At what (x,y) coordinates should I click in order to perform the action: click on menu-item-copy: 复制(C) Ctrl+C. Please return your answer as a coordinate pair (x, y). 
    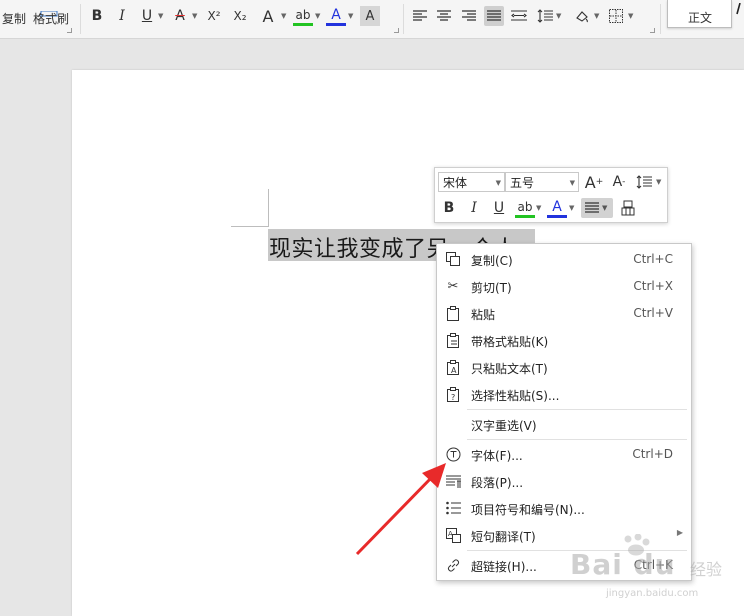
    Looking at the image, I should click on (564, 259).